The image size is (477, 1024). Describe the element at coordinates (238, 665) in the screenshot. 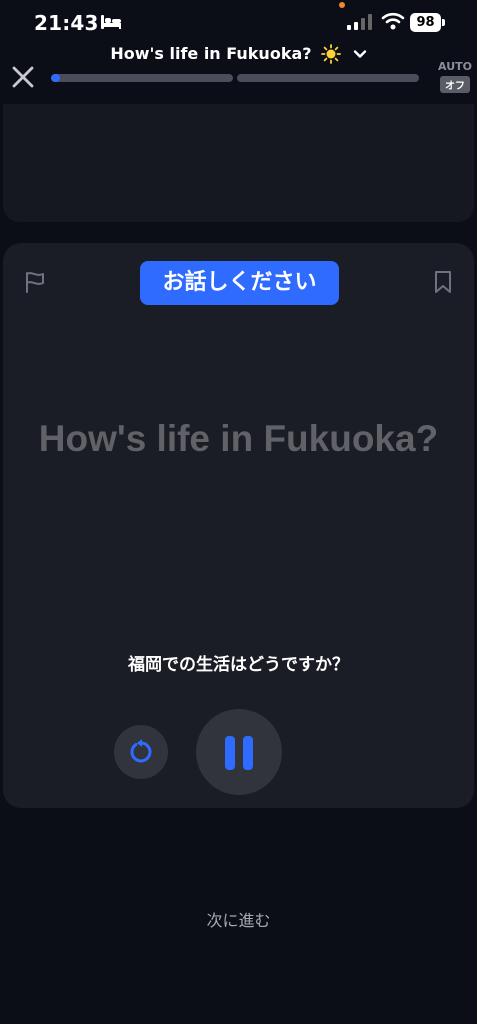

I see `japanese-translation: 福岡での生活はどうですか？` at that location.